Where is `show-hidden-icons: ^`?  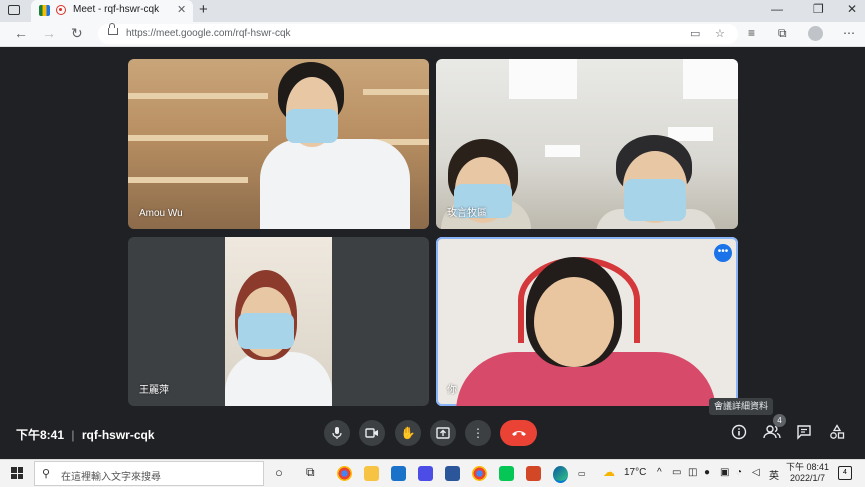 show-hidden-icons: ^ is located at coordinates (659, 472).